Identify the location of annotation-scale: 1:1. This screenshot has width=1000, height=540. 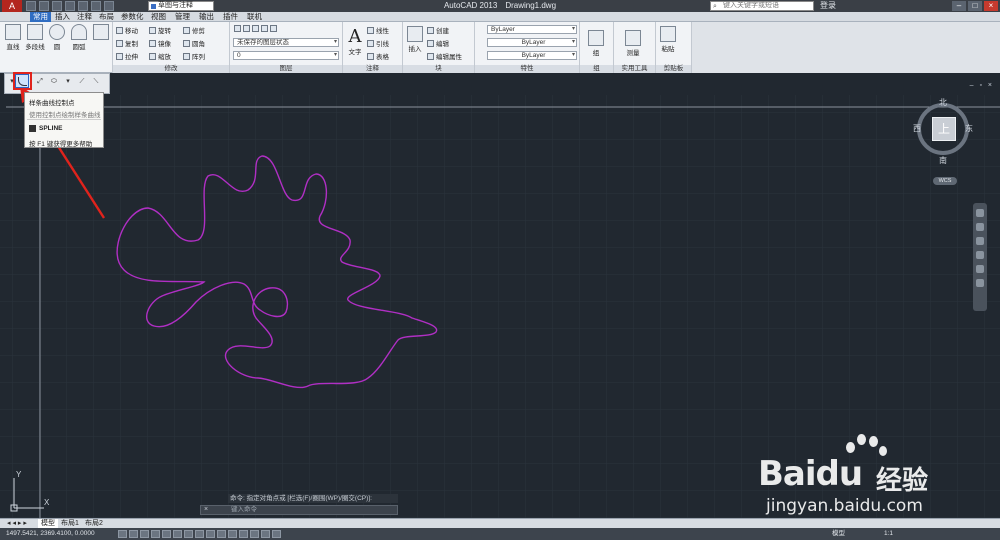
(888, 534).